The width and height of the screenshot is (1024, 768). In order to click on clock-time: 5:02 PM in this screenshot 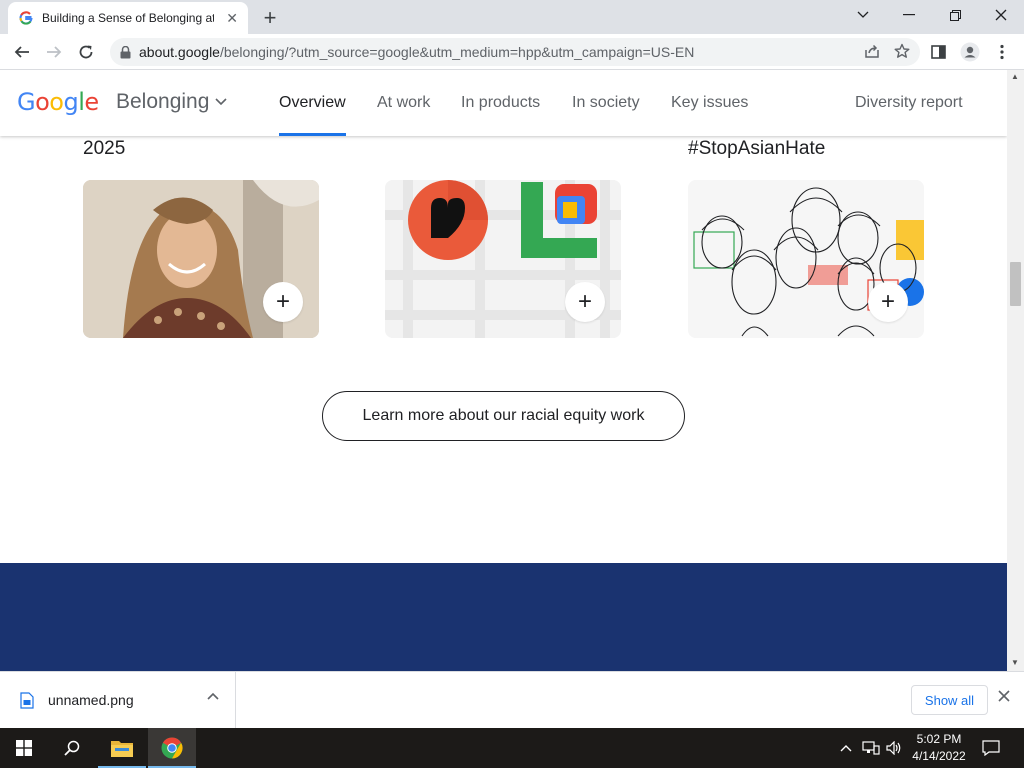, I will do `click(939, 739)`.